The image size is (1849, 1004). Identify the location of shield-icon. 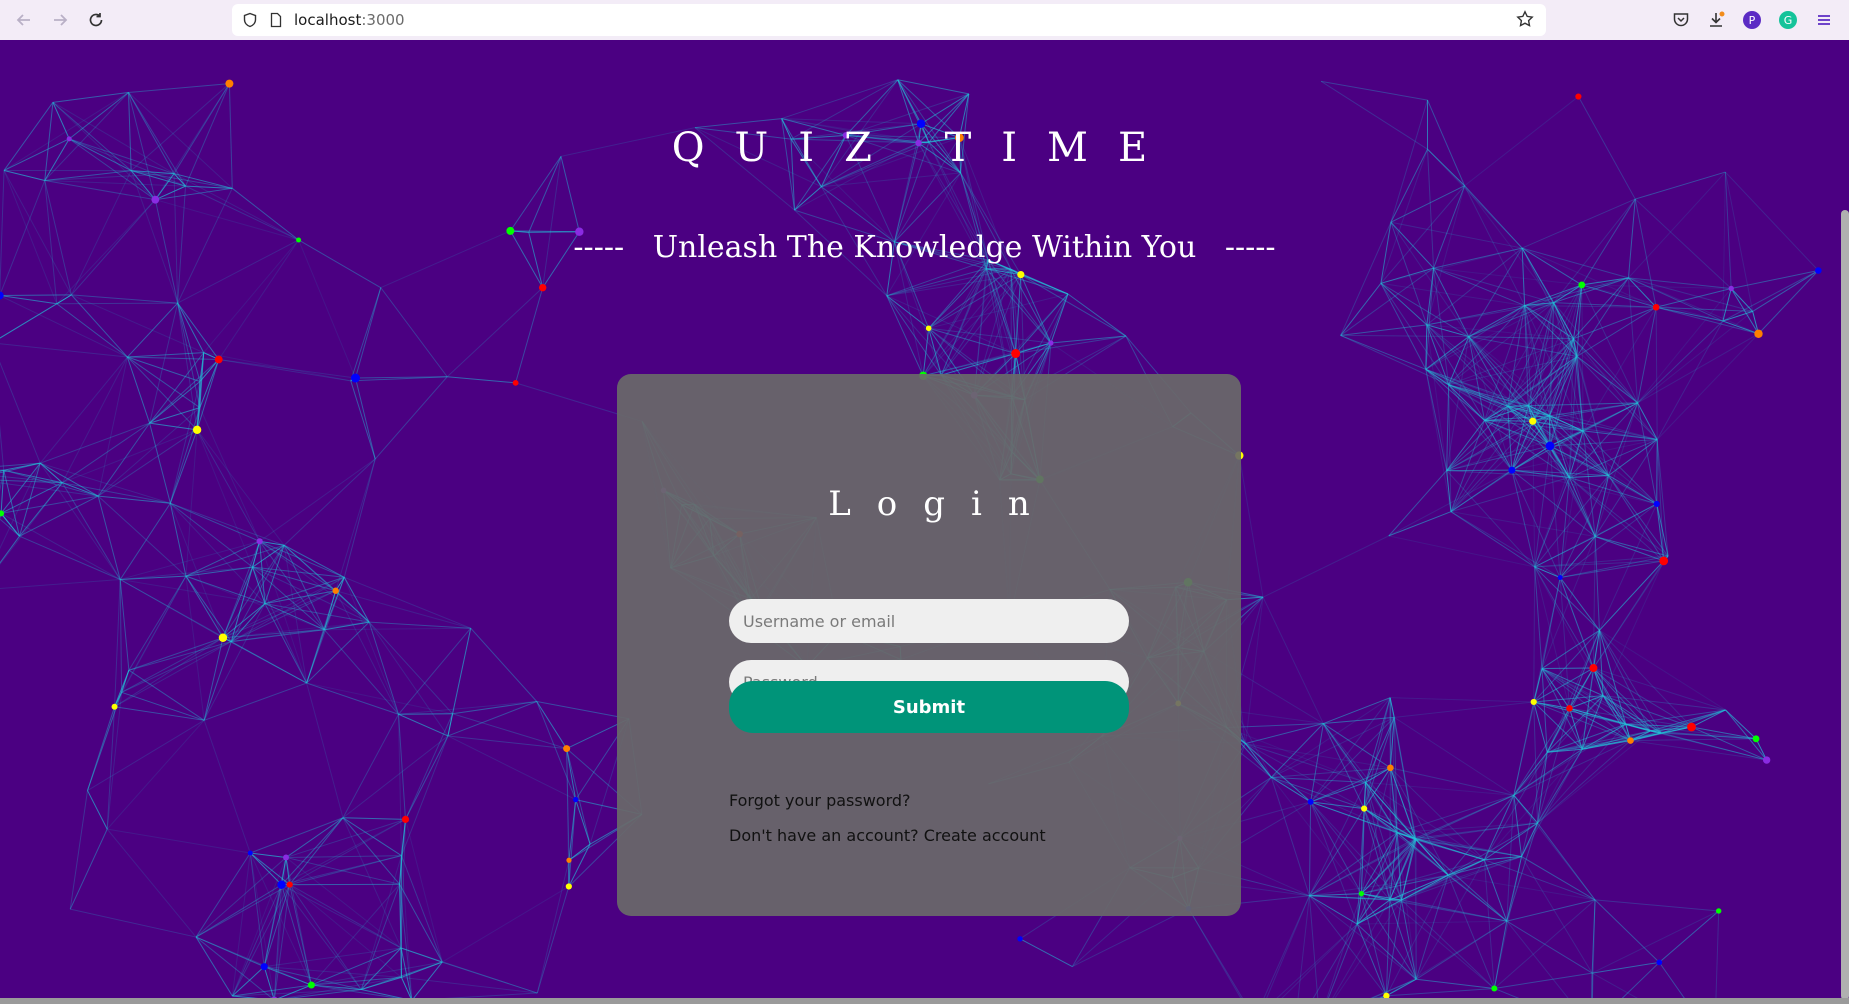
(250, 22).